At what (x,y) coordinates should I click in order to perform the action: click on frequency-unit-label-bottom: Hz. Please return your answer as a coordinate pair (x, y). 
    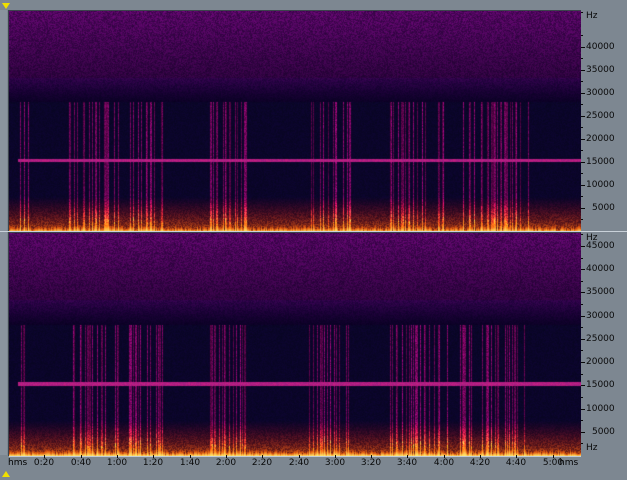
    Looking at the image, I should click on (592, 448).